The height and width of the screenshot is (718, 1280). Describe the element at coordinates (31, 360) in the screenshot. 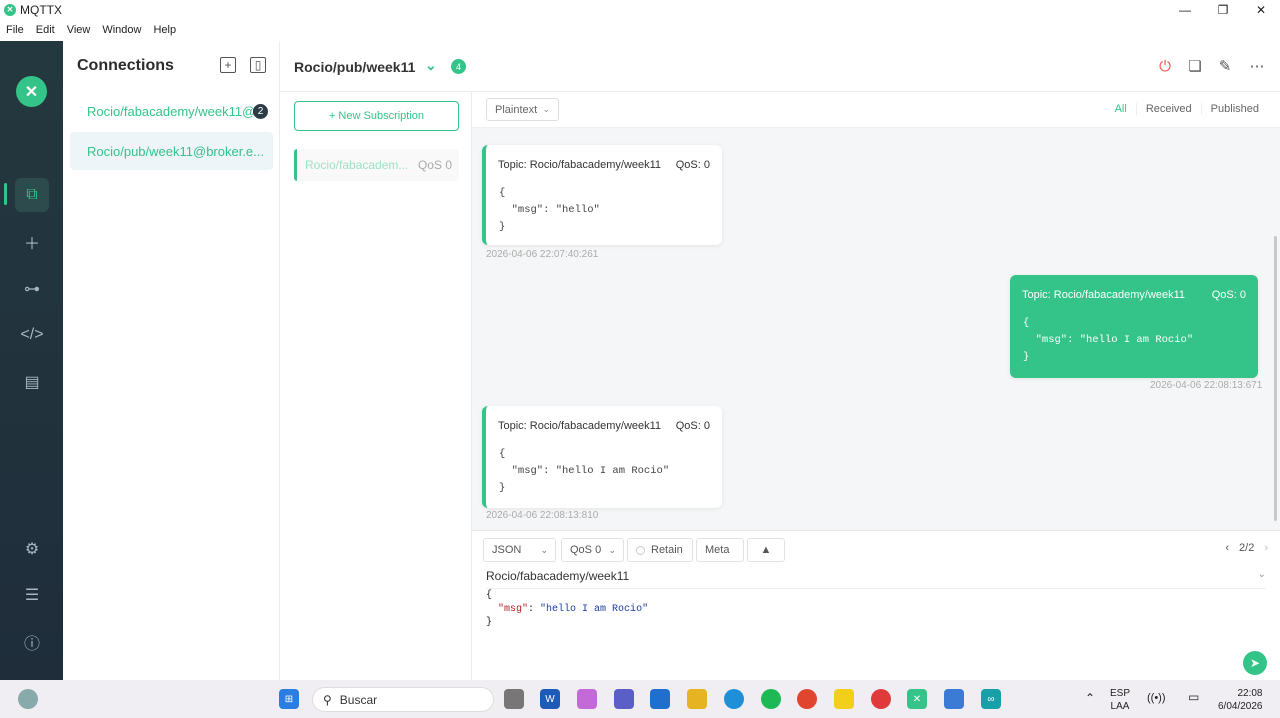

I see `nav-rail: ✕ ⧉ ＋ ⊶ </> ▤ ⚙ ☰ ⓘ` at that location.